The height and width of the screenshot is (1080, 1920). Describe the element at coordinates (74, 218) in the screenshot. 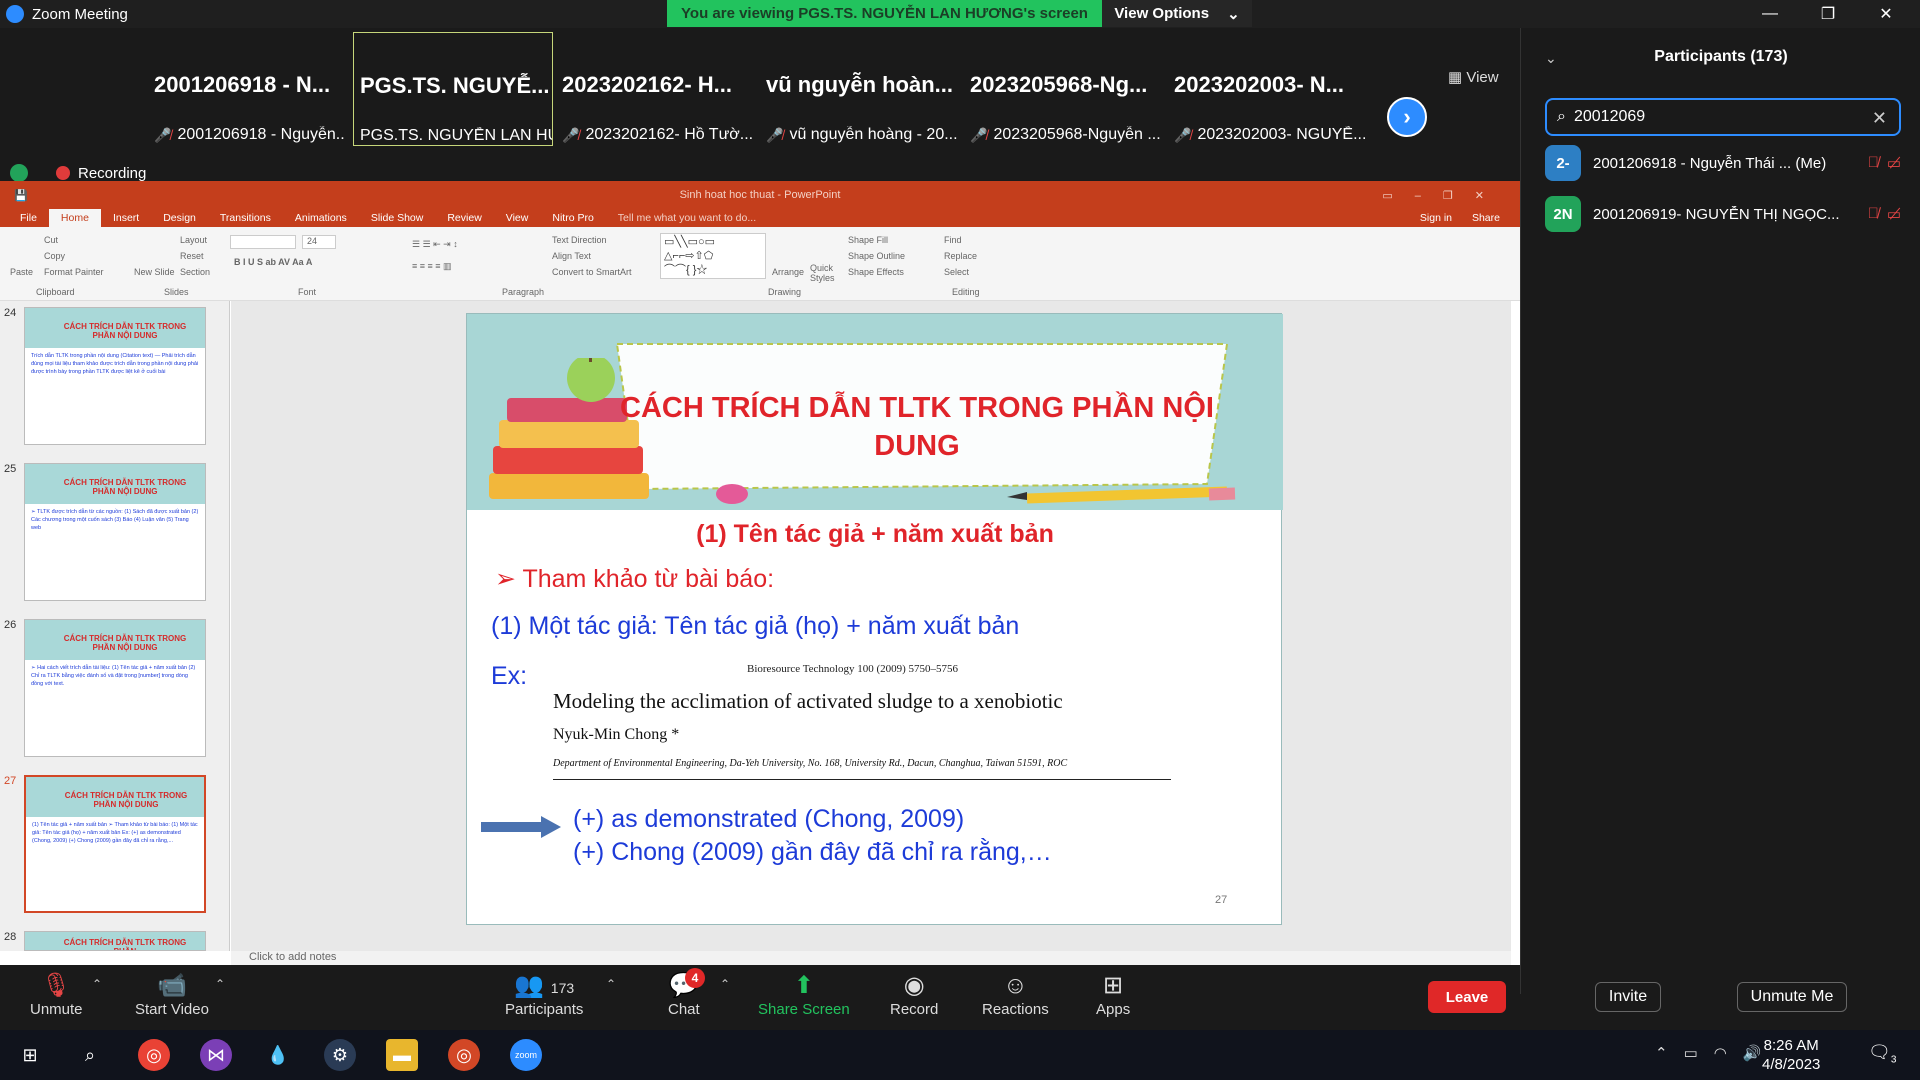

I see `tab-home: Home` at that location.